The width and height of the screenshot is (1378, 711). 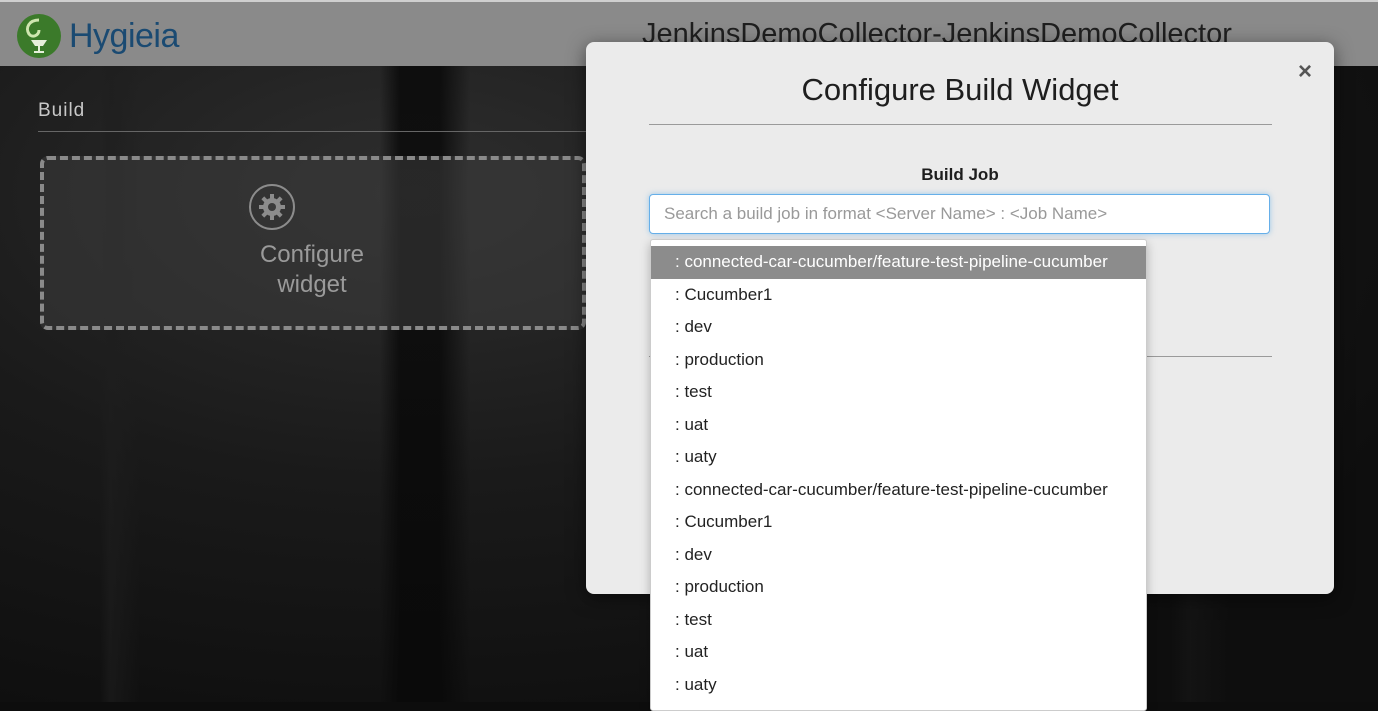 What do you see at coordinates (62, 110) in the screenshot?
I see `build-widget-label: Build` at bounding box center [62, 110].